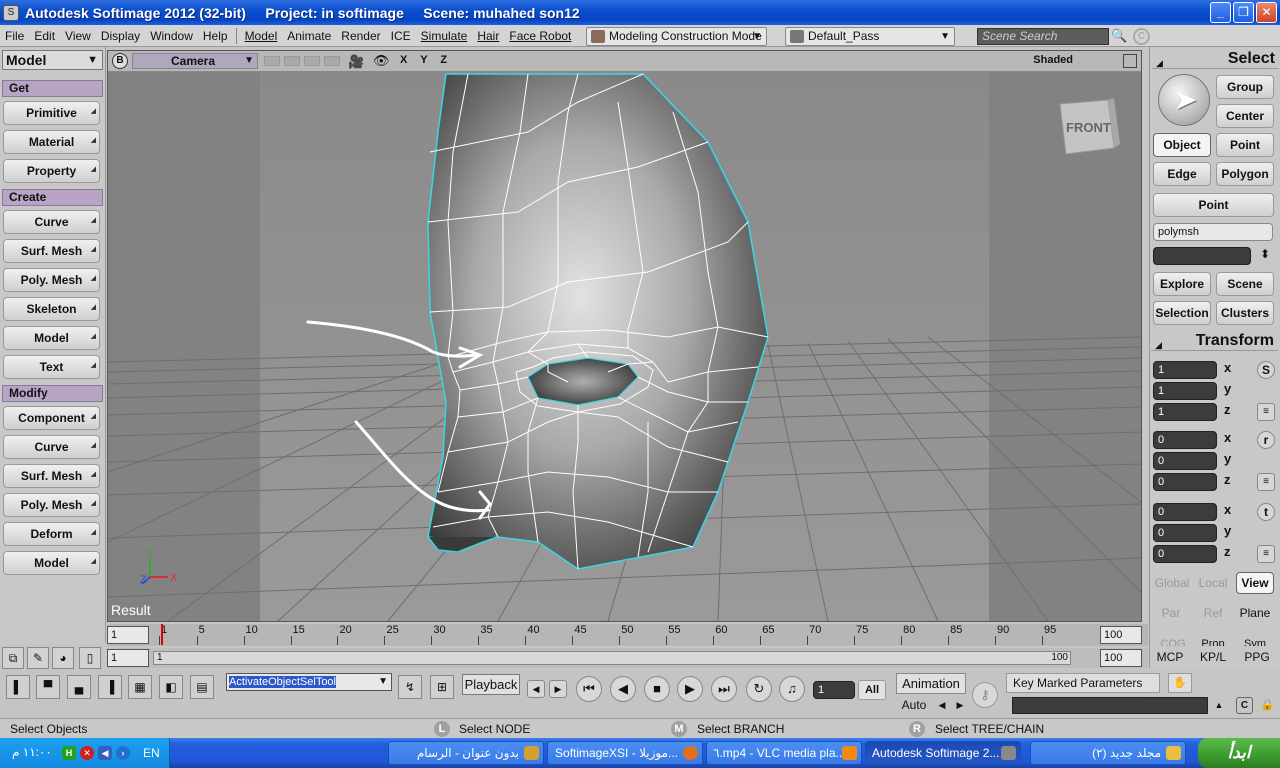 This screenshot has height=768, width=1280. Describe the element at coordinates (51, 563) in the screenshot. I see `modify-model-button: Model` at that location.